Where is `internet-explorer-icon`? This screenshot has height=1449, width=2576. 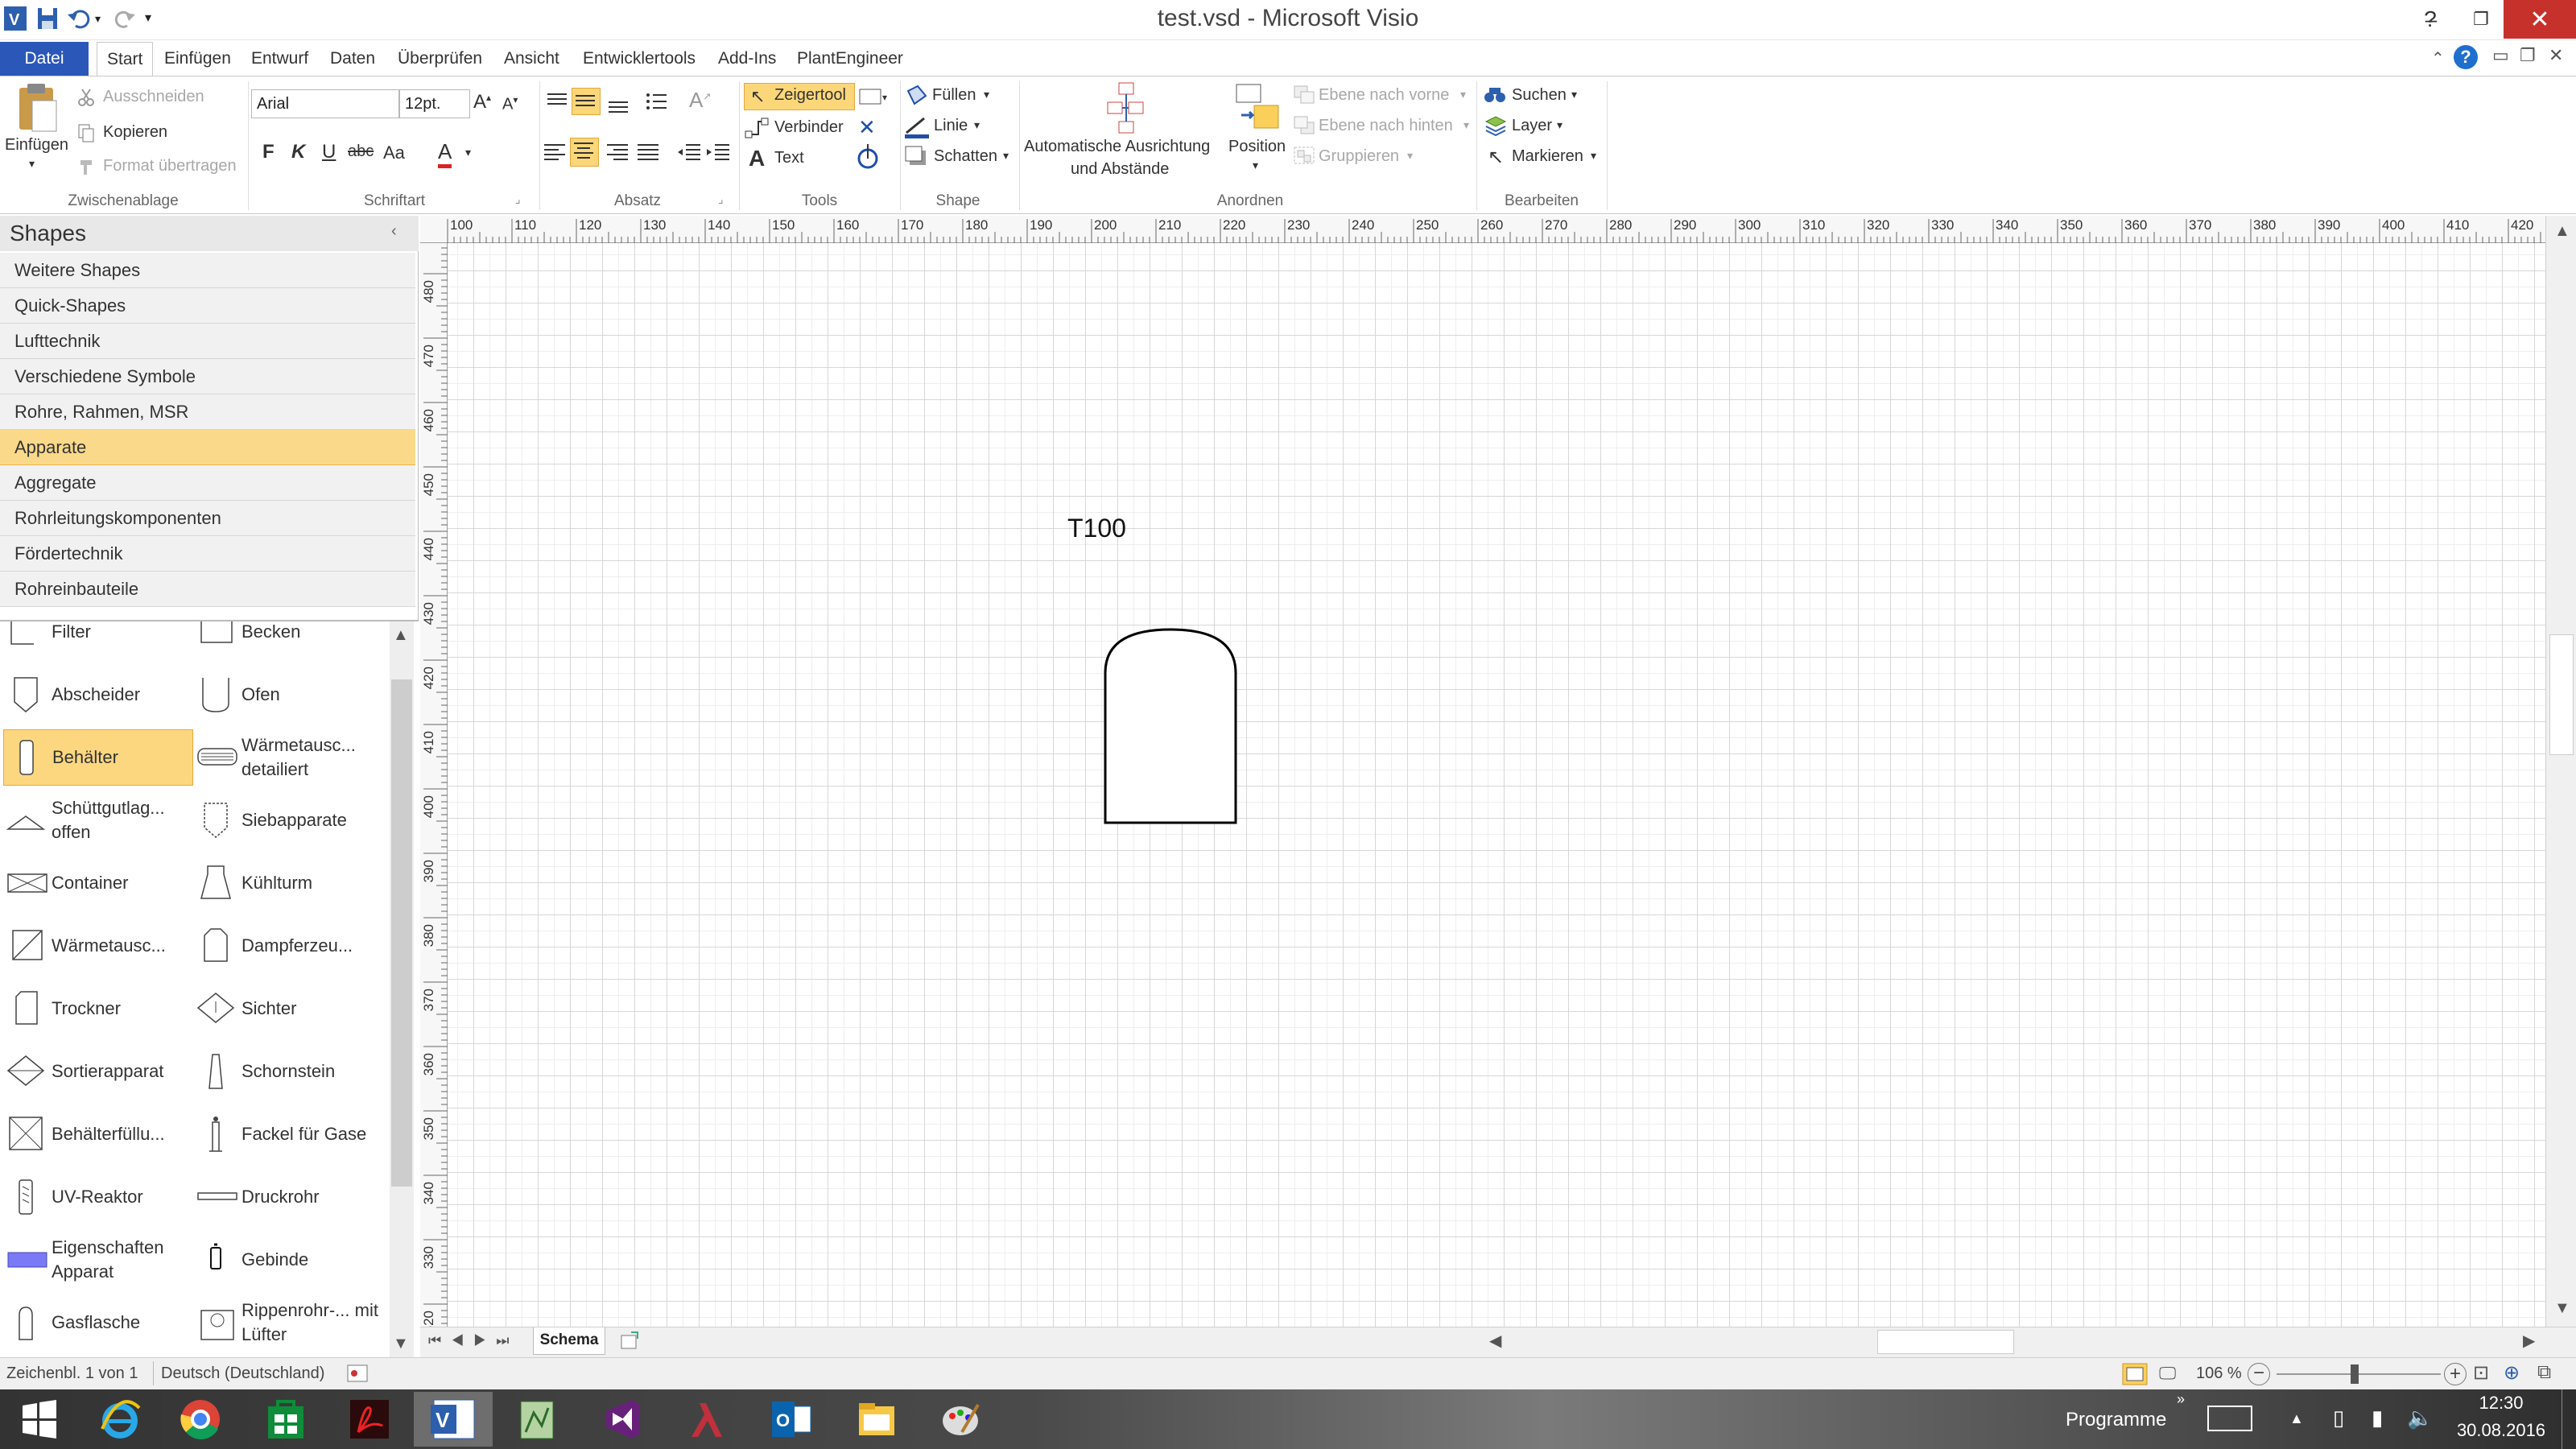
internet-explorer-icon is located at coordinates (119, 1419).